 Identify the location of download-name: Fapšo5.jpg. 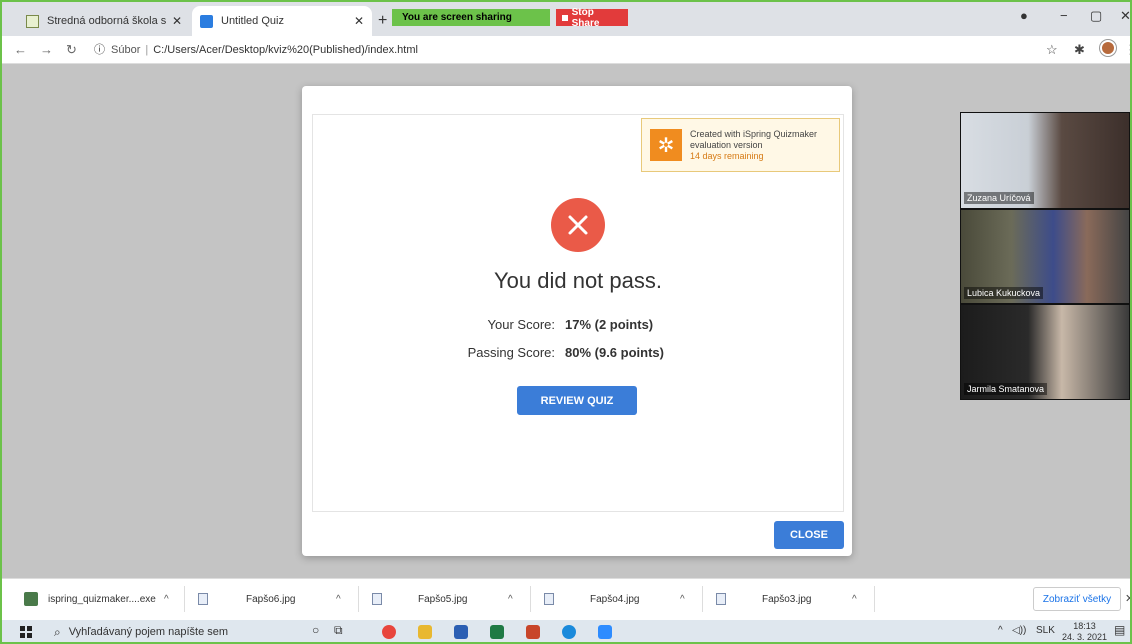
(443, 599).